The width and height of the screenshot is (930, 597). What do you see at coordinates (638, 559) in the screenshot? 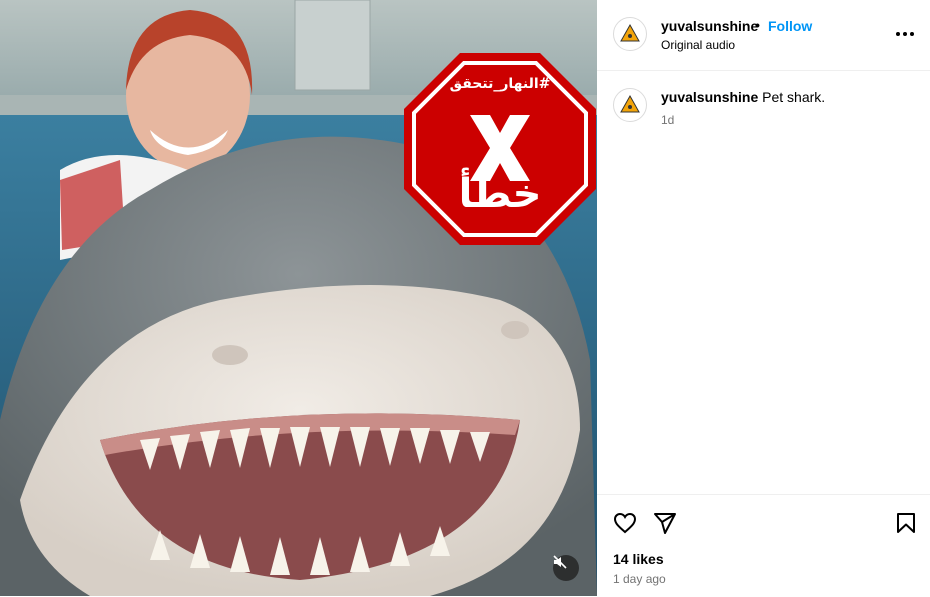
I see `likes-count: 14 likes` at bounding box center [638, 559].